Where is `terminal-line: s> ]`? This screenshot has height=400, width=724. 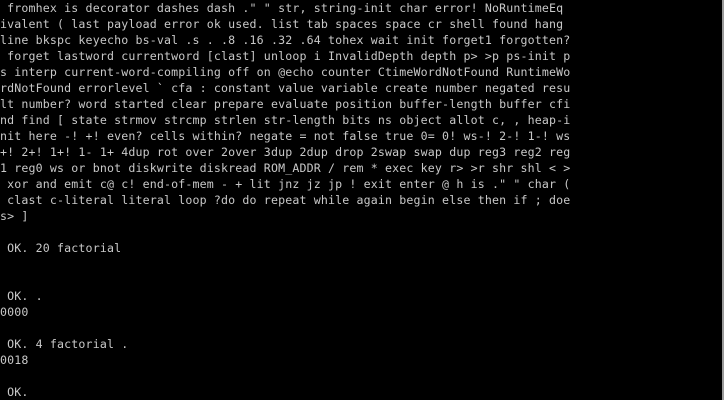 terminal-line: s> ] is located at coordinates (14, 216).